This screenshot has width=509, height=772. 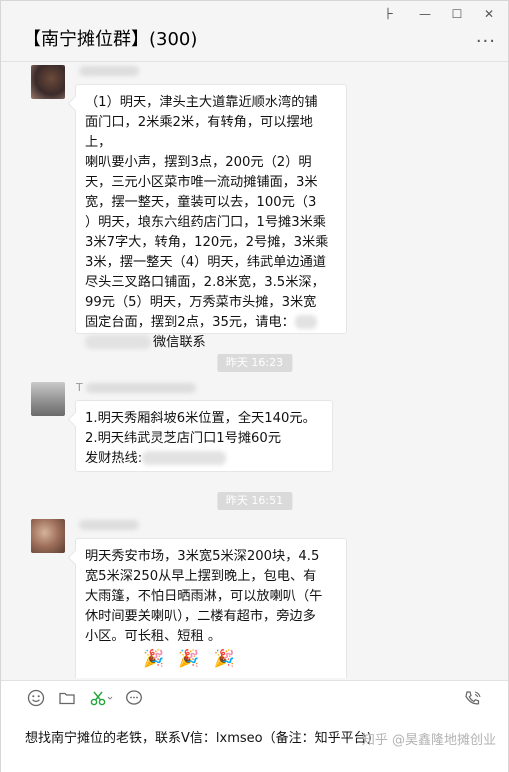 I want to click on message-line: 小区。可长租、短租 。, so click(x=153, y=636).